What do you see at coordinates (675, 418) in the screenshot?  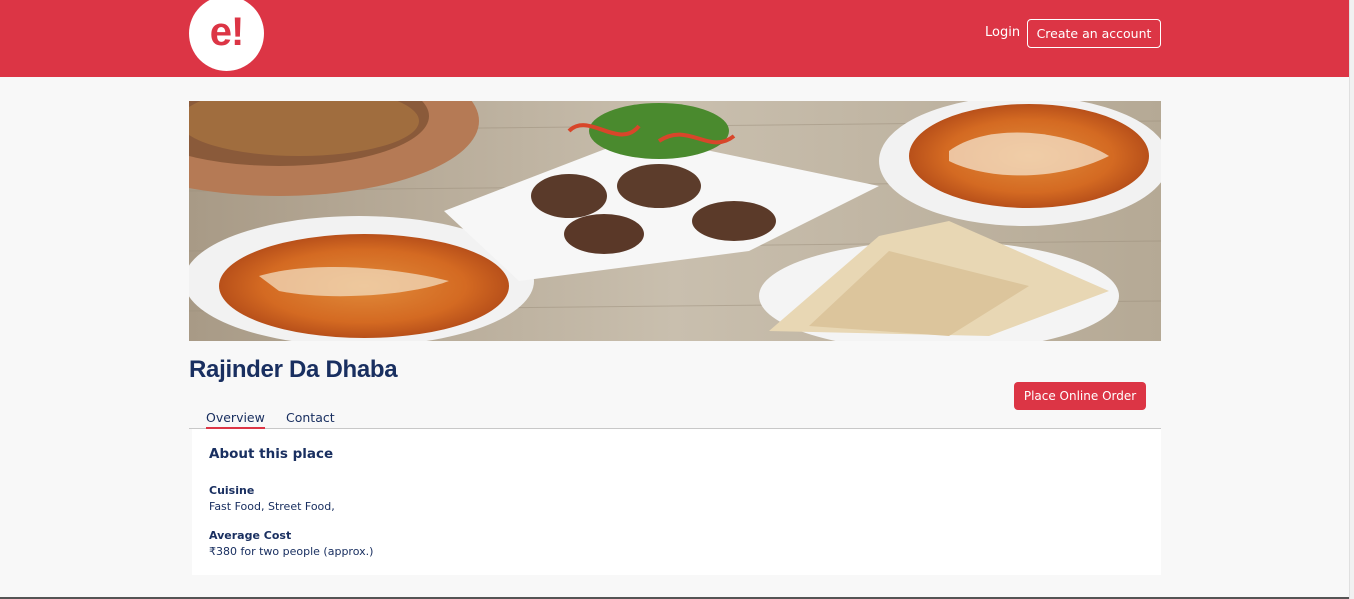 I see `detail-tabs: Overview Contact` at bounding box center [675, 418].